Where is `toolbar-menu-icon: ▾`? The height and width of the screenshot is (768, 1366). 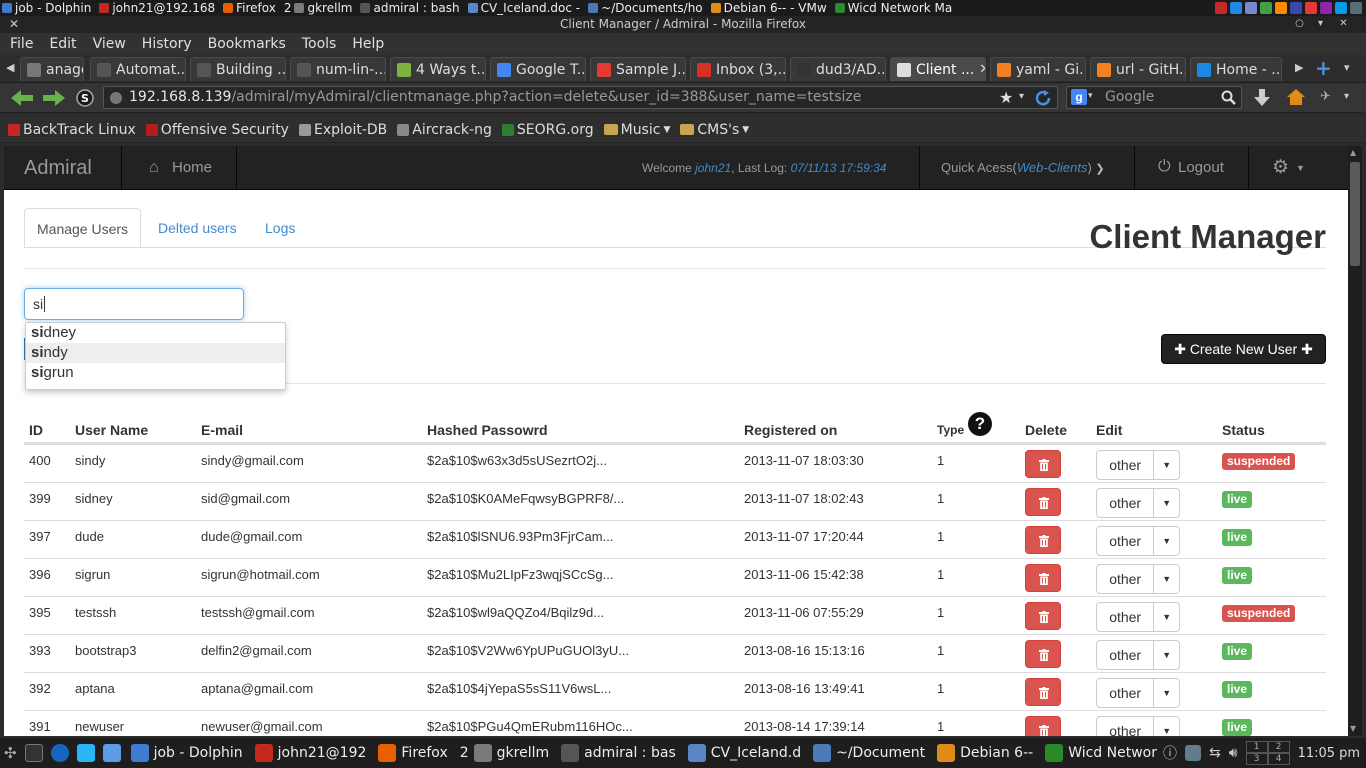 toolbar-menu-icon: ▾ is located at coordinates (1346, 96).